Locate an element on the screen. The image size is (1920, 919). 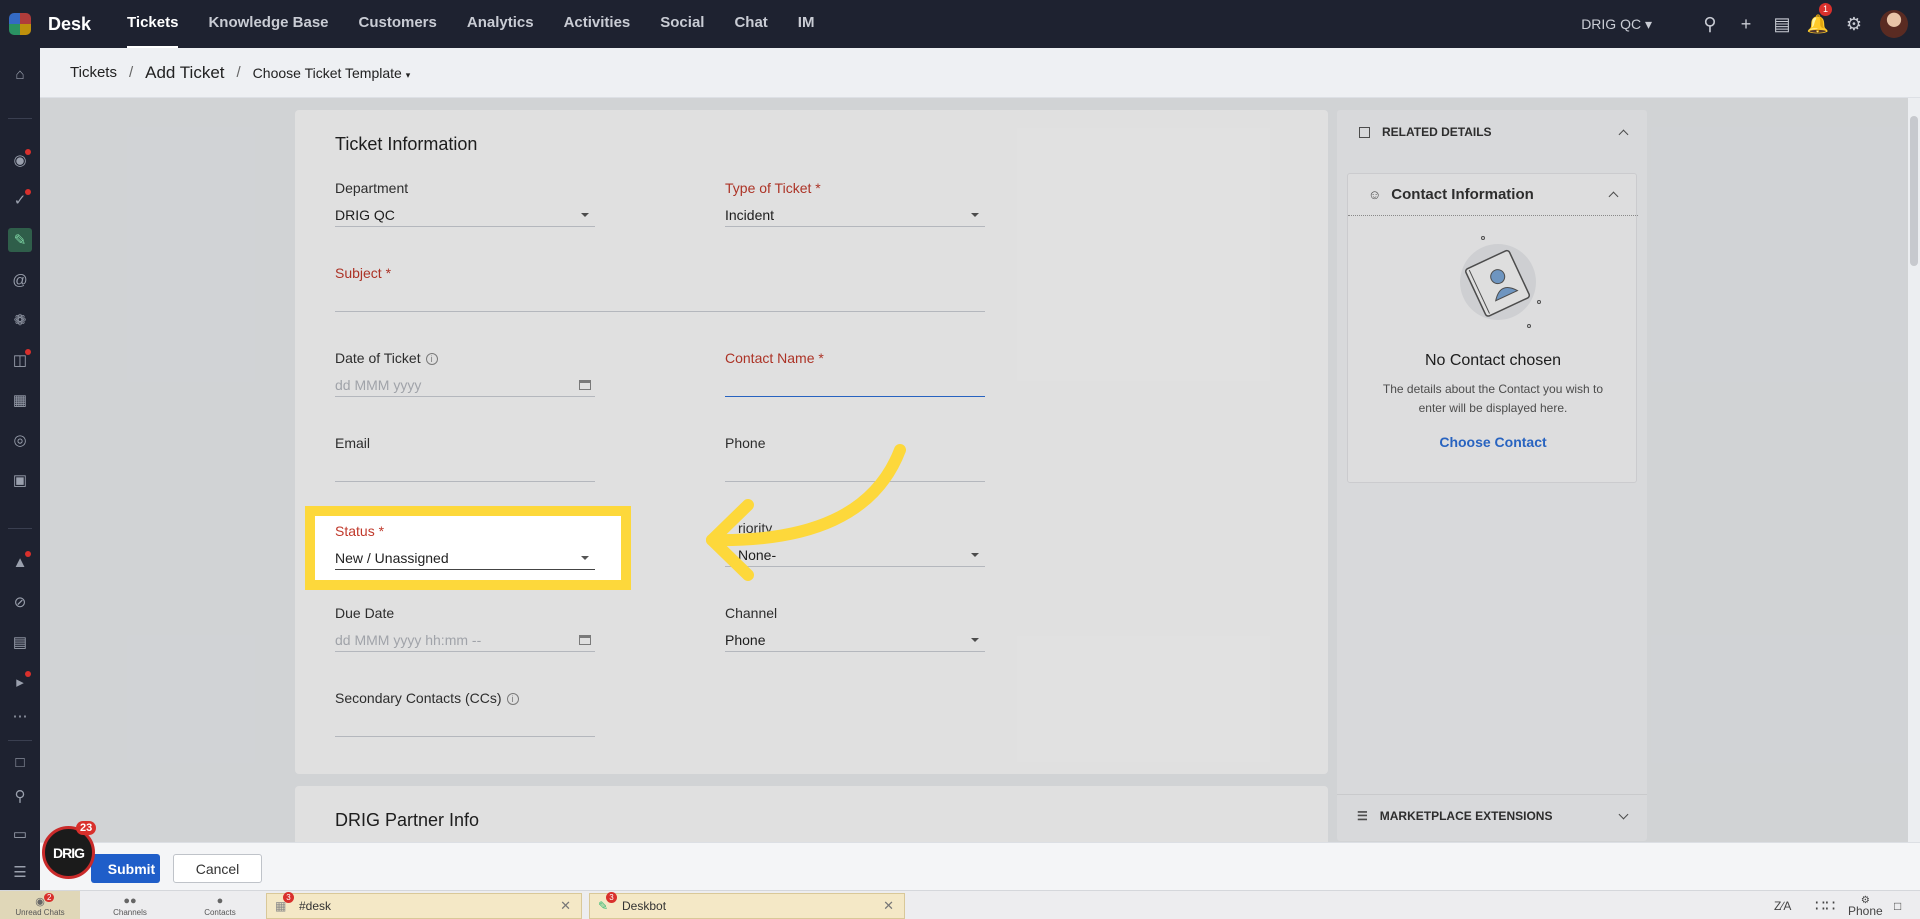
dialpad-icon: ∷∷ is located at coordinates (1825, 905).